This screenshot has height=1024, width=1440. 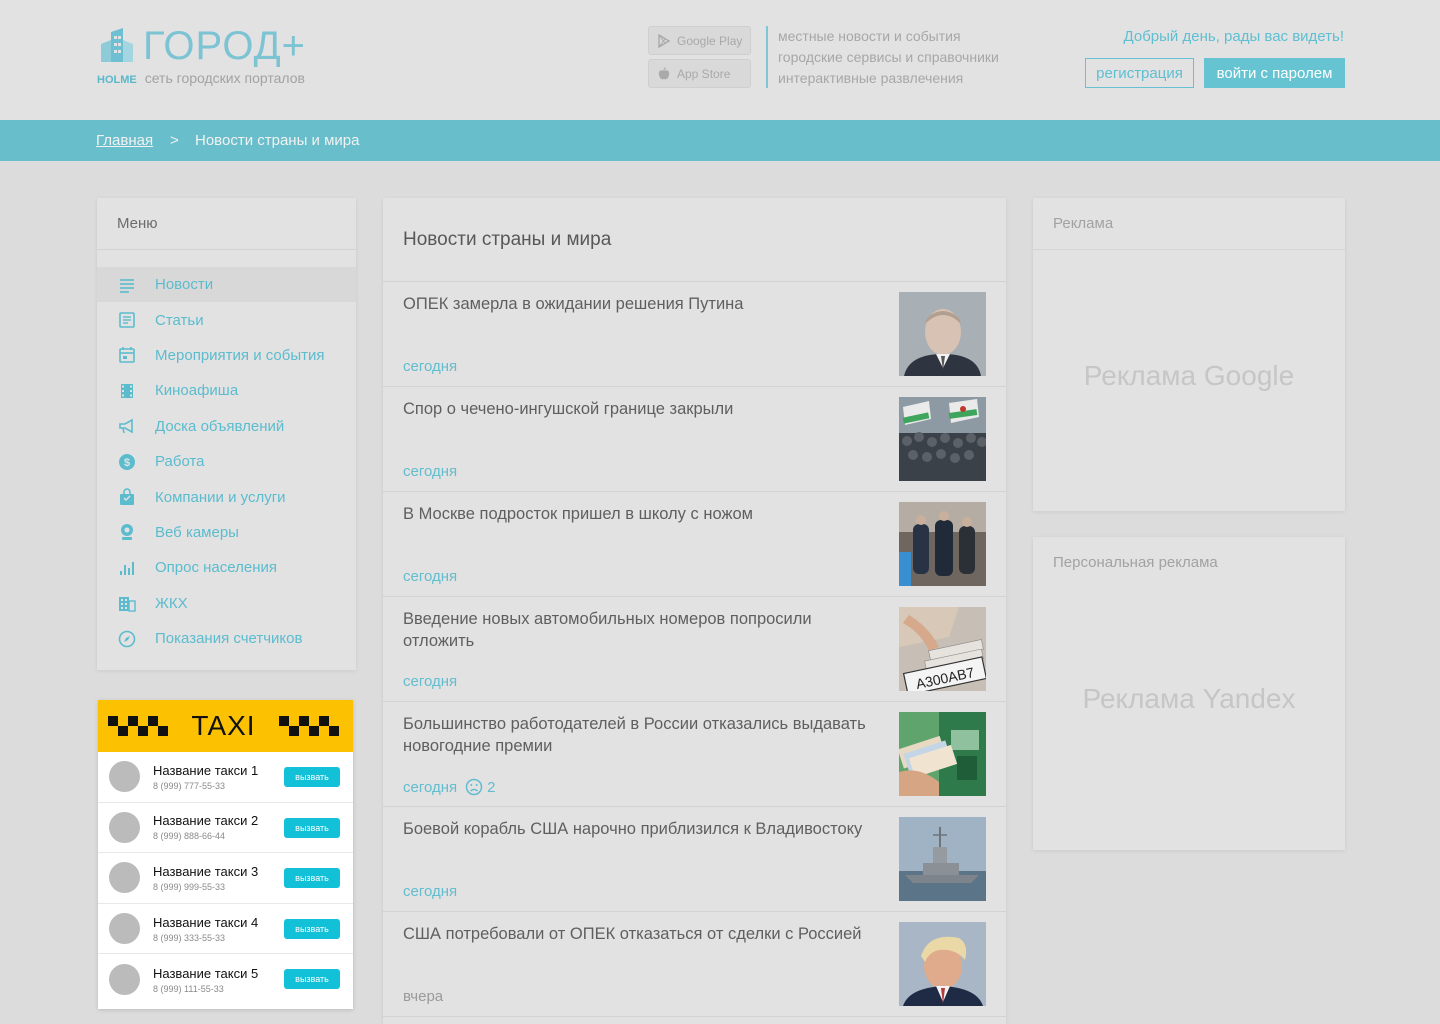 I want to click on login-button: войти с паролем, so click(x=1274, y=73).